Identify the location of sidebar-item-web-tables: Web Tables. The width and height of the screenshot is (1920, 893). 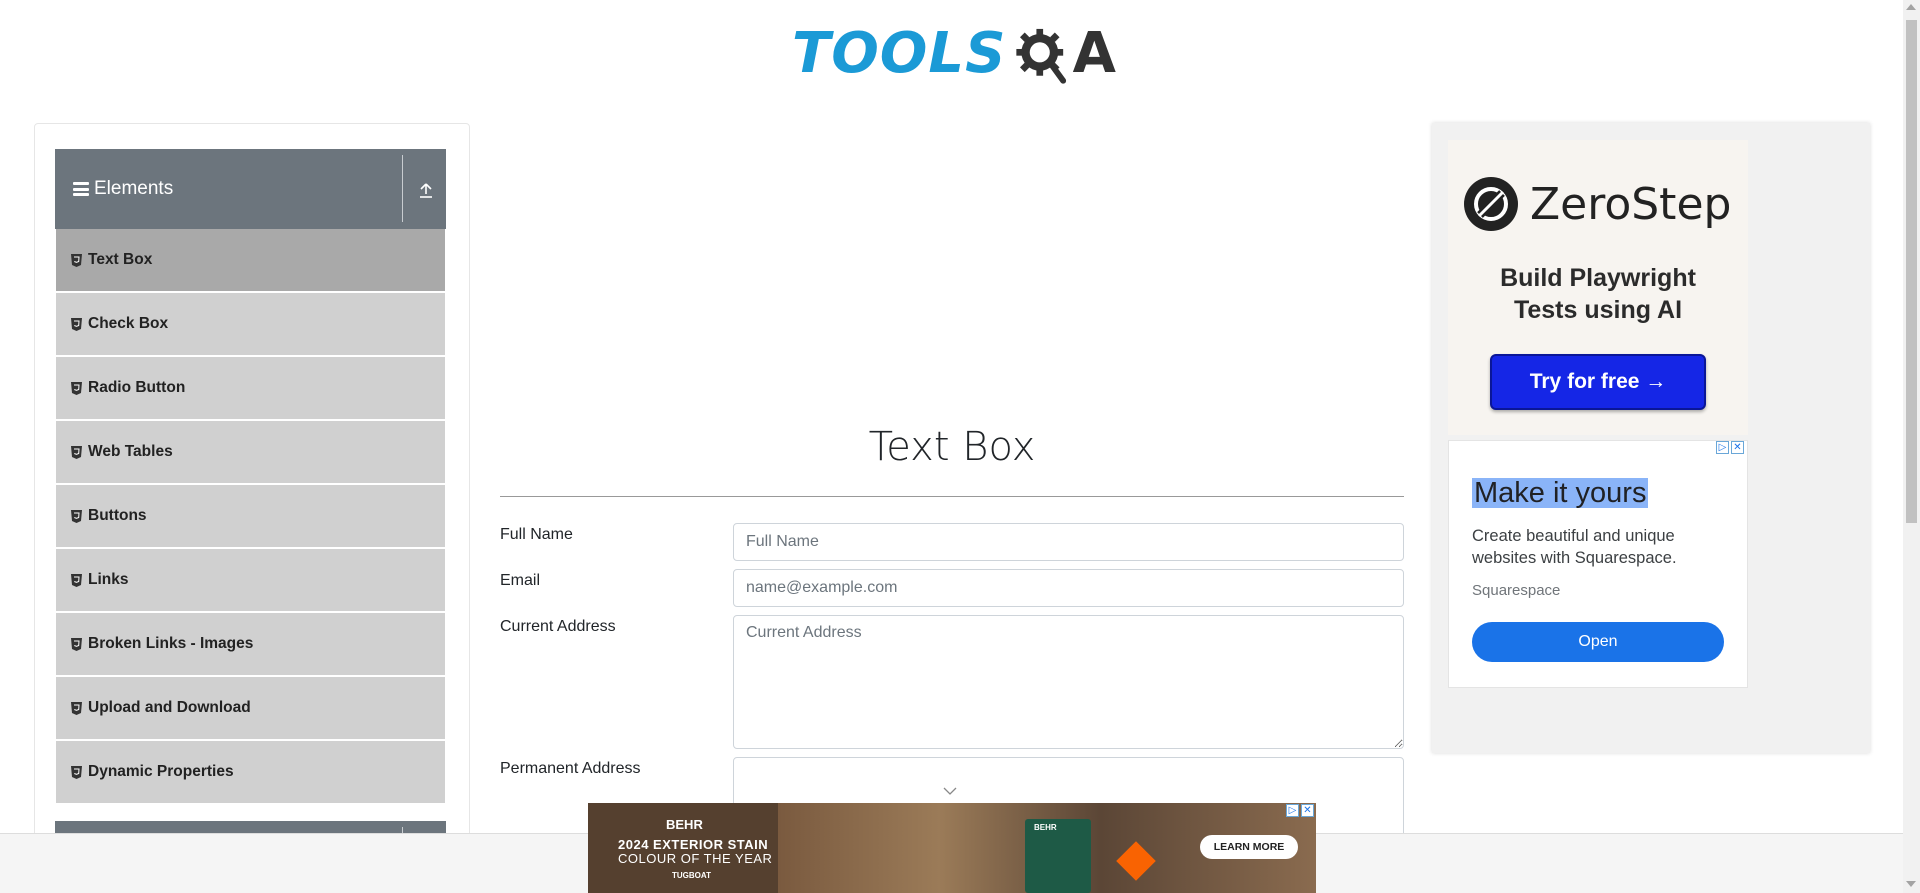
(250, 452).